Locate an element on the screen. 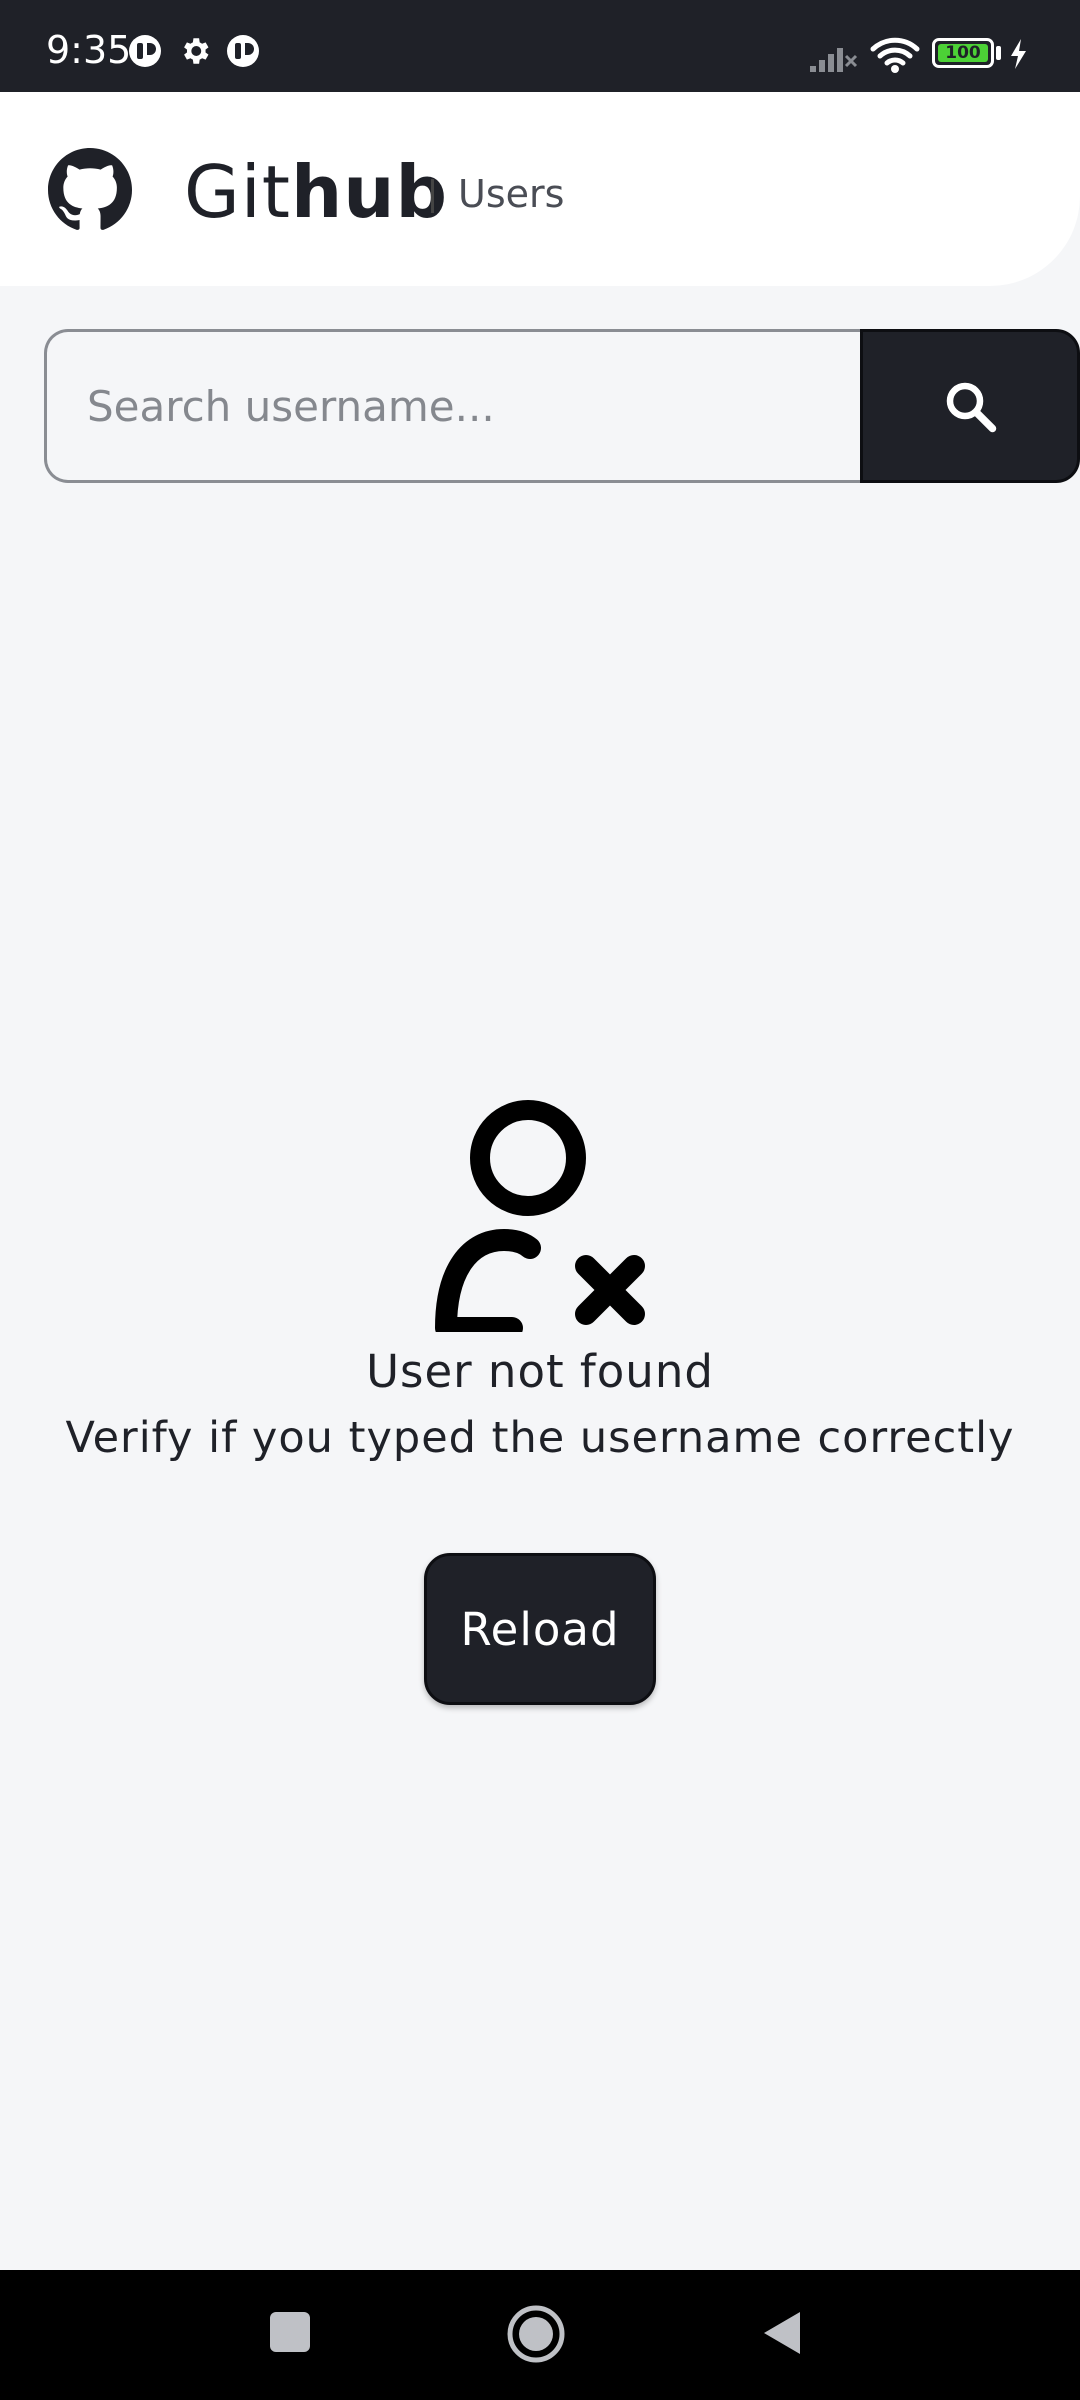 This screenshot has width=1080, height=2400. wifi-icon is located at coordinates (895, 55).